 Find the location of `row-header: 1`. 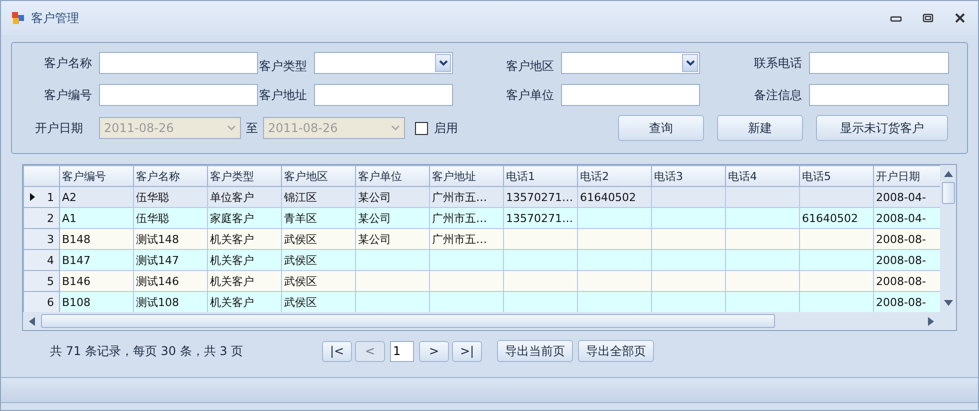

row-header: 1 is located at coordinates (42, 197).